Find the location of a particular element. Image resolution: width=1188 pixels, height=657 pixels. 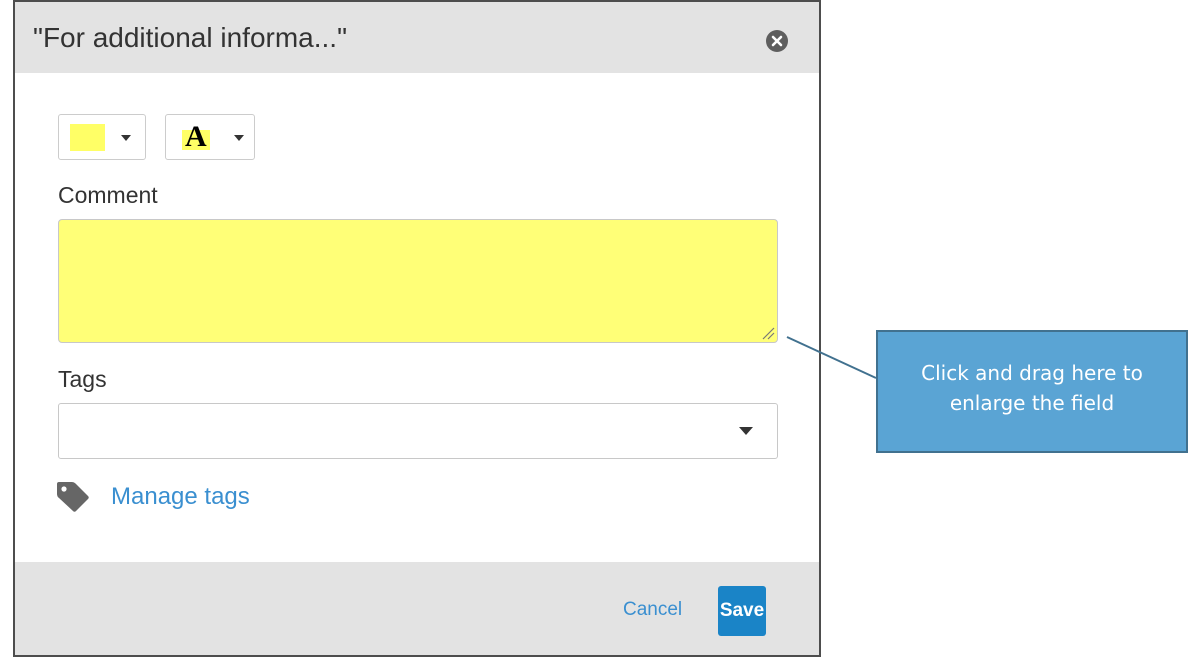

callout-line-1: Click and drag here to is located at coordinates (1032, 373).